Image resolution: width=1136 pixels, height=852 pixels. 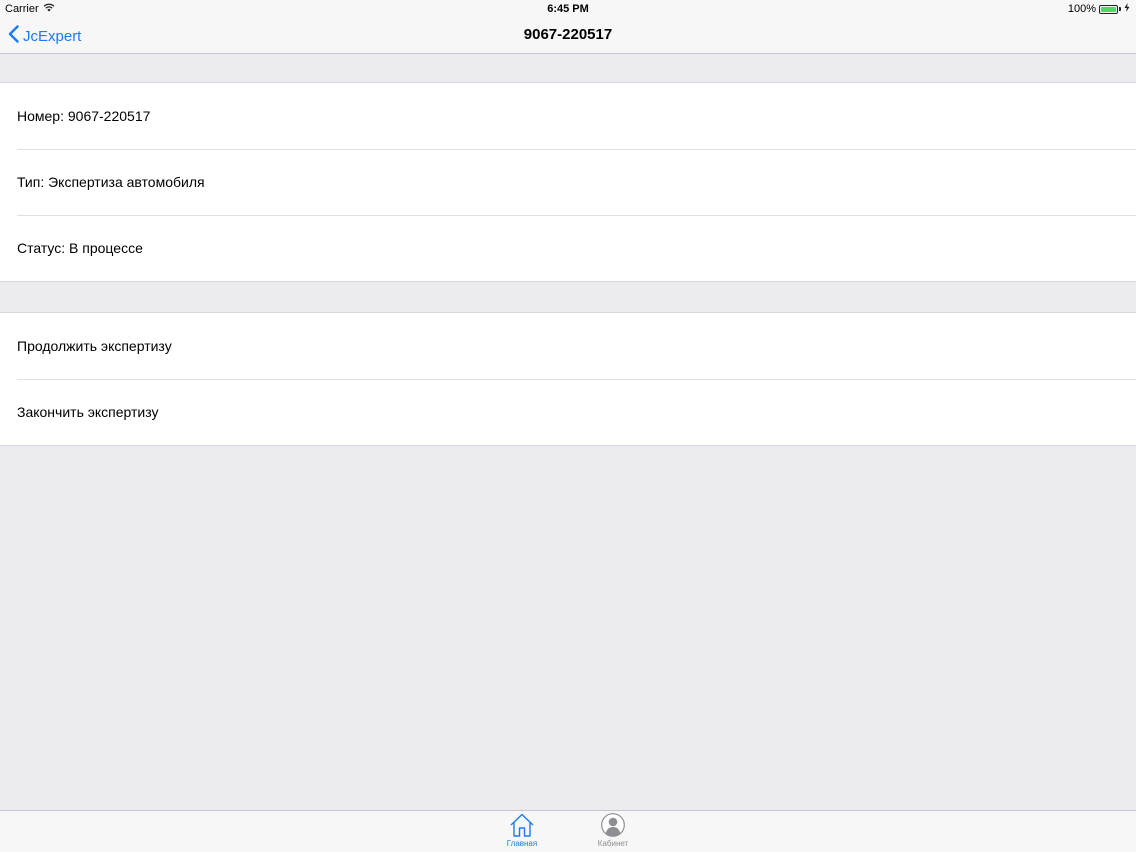 I want to click on row-status-label: Статус: В процессе, so click(x=80, y=248).